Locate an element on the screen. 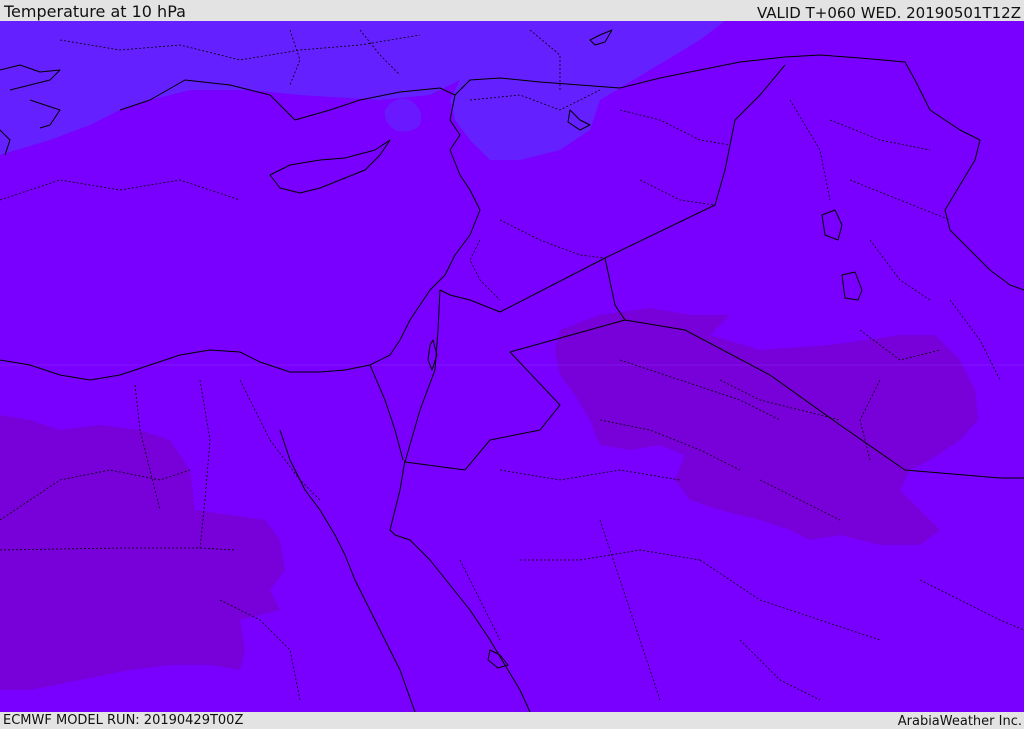 The height and width of the screenshot is (729, 1024). valid-time: VALID T+060 WED. 20190501T12Z is located at coordinates (888, 13).